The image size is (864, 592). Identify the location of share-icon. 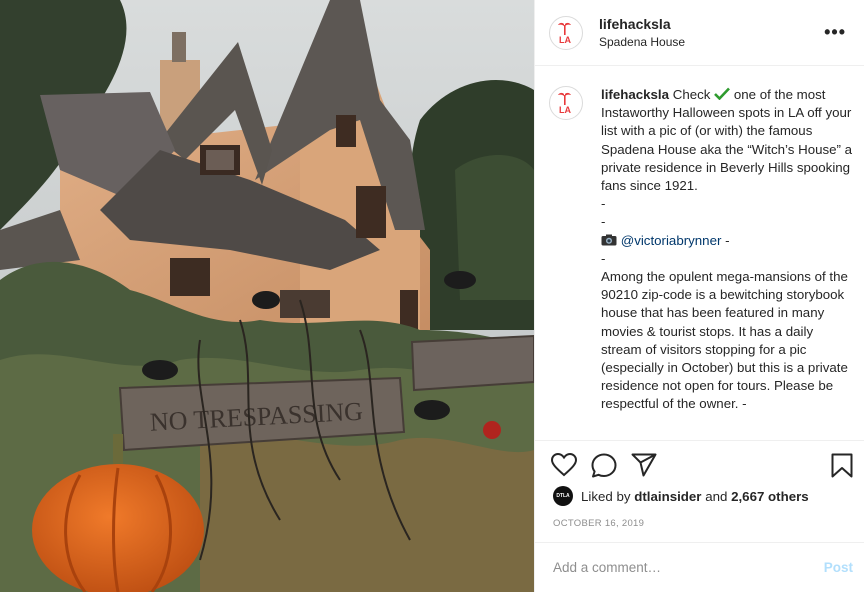
(644, 465).